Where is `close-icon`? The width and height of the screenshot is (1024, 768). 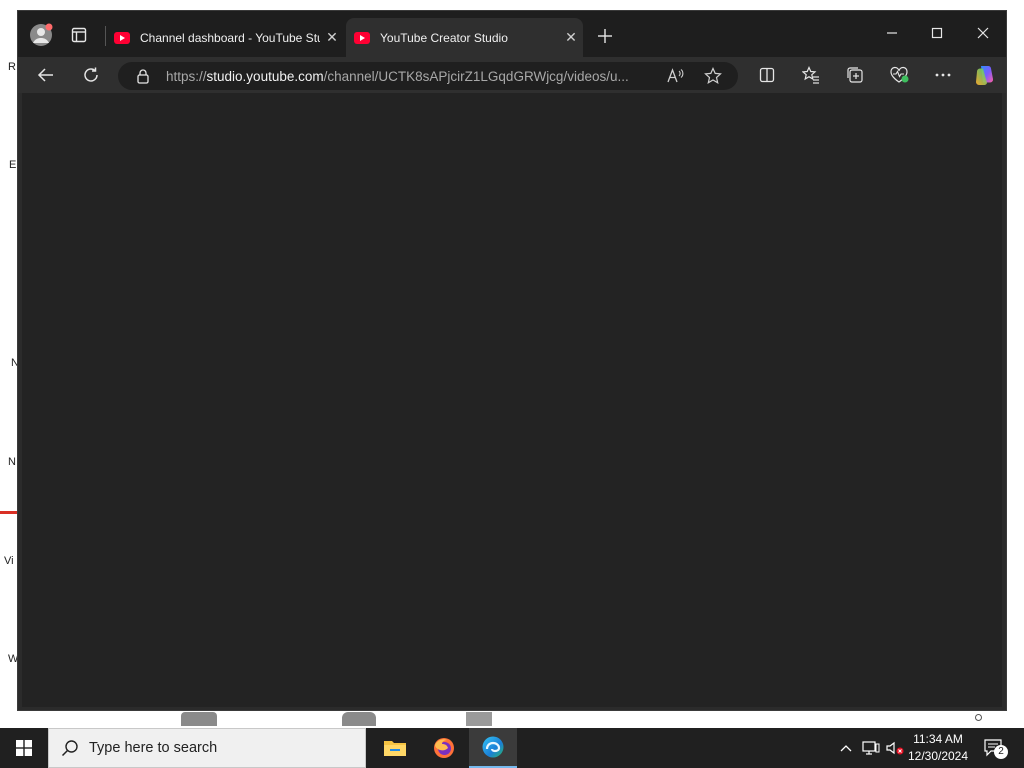
close-icon is located at coordinates (983, 33).